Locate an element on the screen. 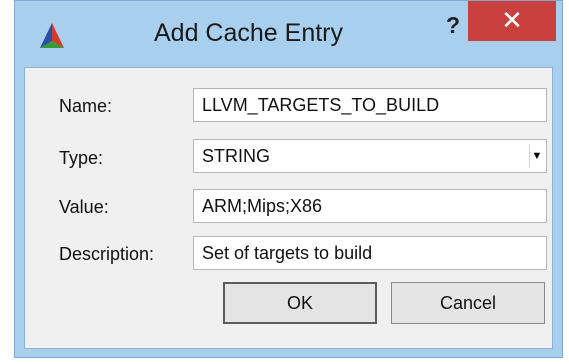 This screenshot has width=569, height=364. dropdown-arrow-icon: ▼ is located at coordinates (536, 156).